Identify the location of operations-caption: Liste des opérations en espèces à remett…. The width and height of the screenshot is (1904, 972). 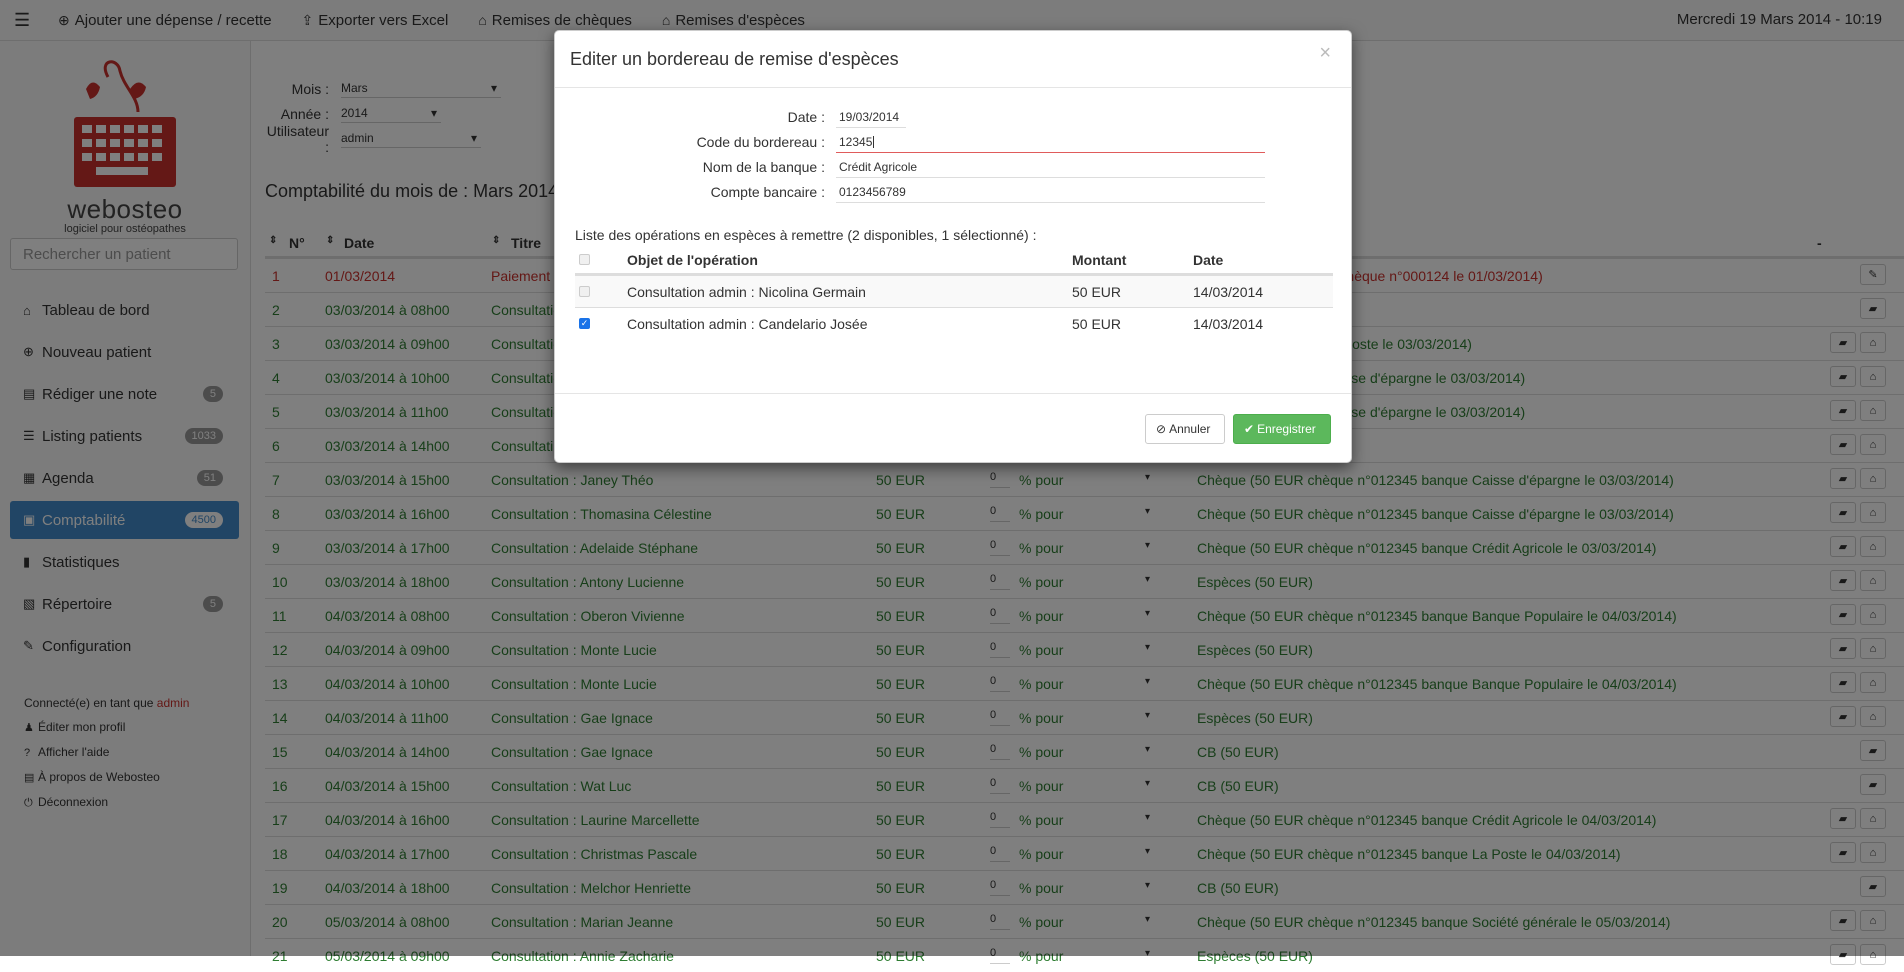
(806, 235).